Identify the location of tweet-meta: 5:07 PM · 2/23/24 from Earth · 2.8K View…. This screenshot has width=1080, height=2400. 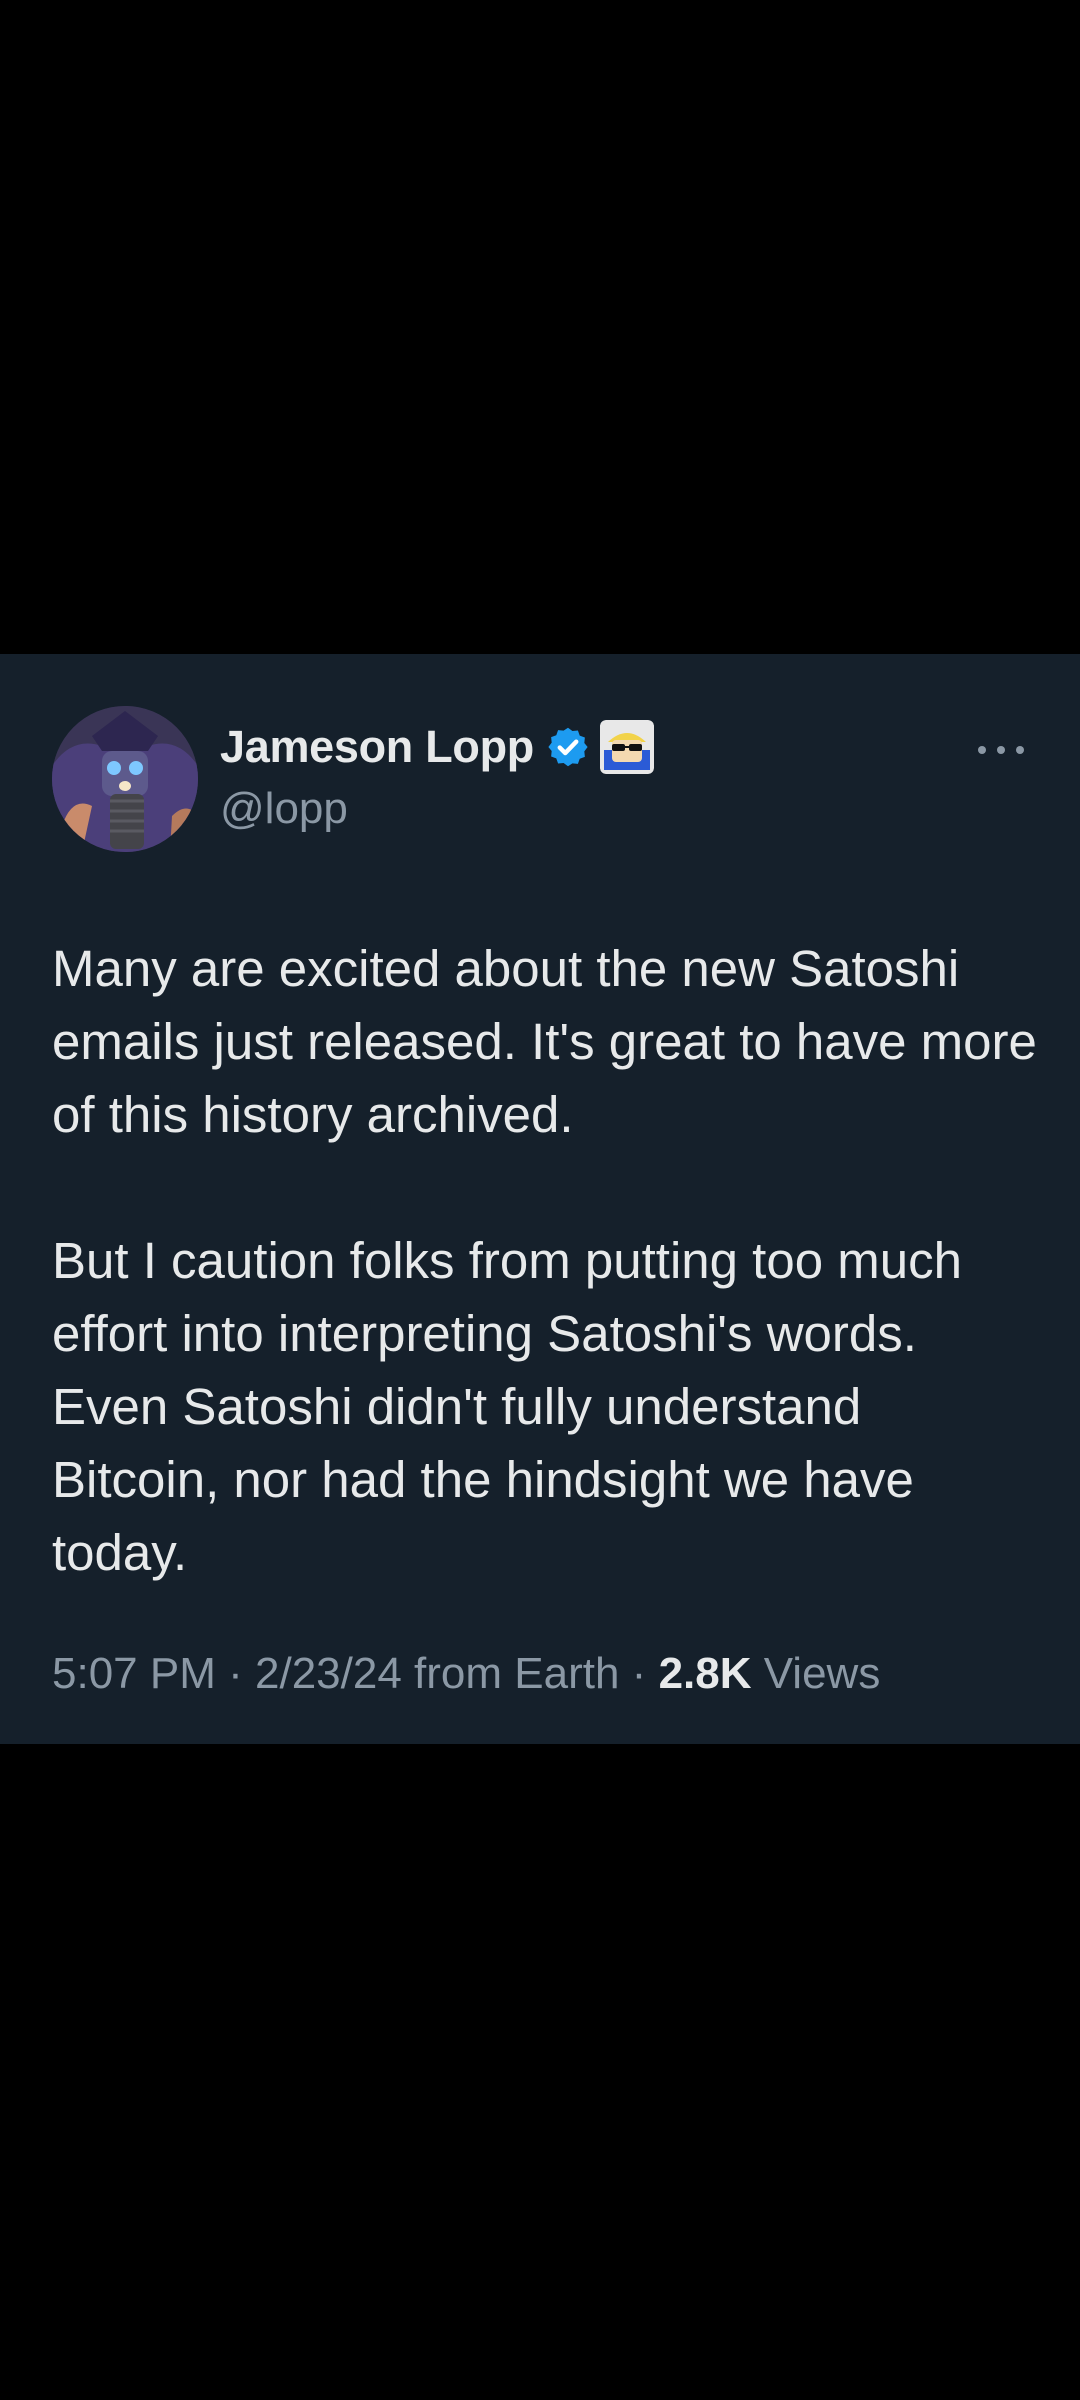
(466, 1674).